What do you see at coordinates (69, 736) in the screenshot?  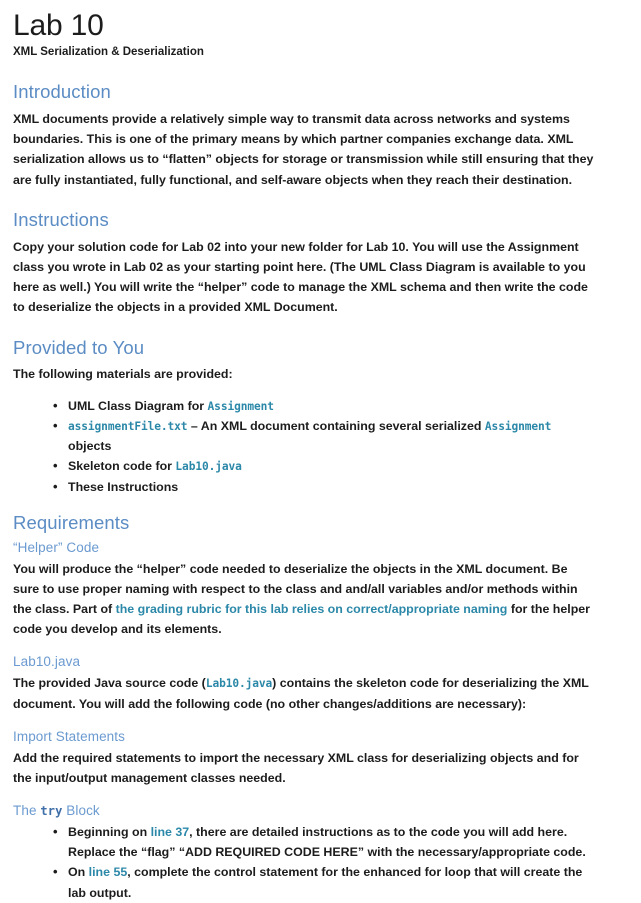 I see `subheading-import-statements: Import Statements` at bounding box center [69, 736].